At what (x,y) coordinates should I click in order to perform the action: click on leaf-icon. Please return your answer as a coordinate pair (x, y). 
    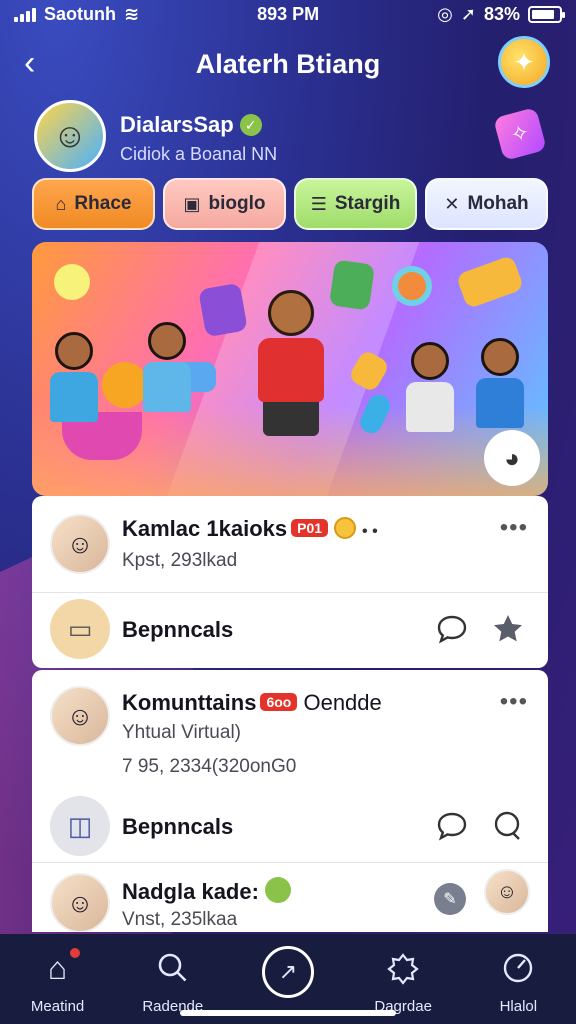
    Looking at the image, I should click on (277, 890).